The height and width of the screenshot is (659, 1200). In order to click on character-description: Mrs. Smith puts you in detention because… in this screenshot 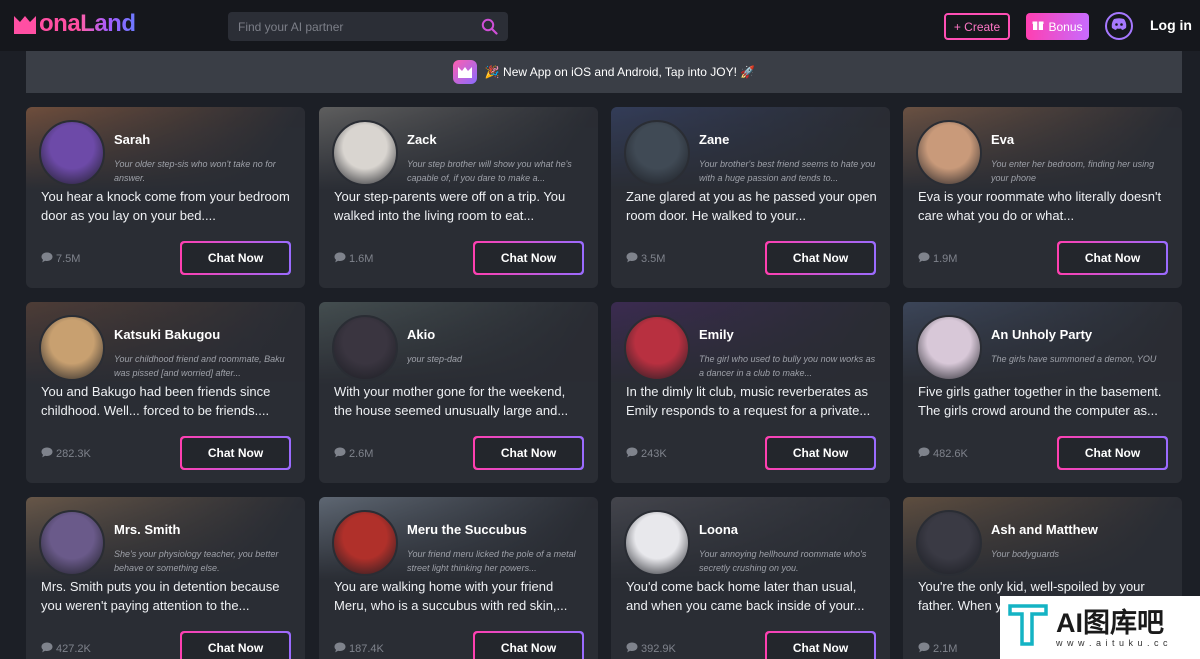, I will do `click(160, 596)`.